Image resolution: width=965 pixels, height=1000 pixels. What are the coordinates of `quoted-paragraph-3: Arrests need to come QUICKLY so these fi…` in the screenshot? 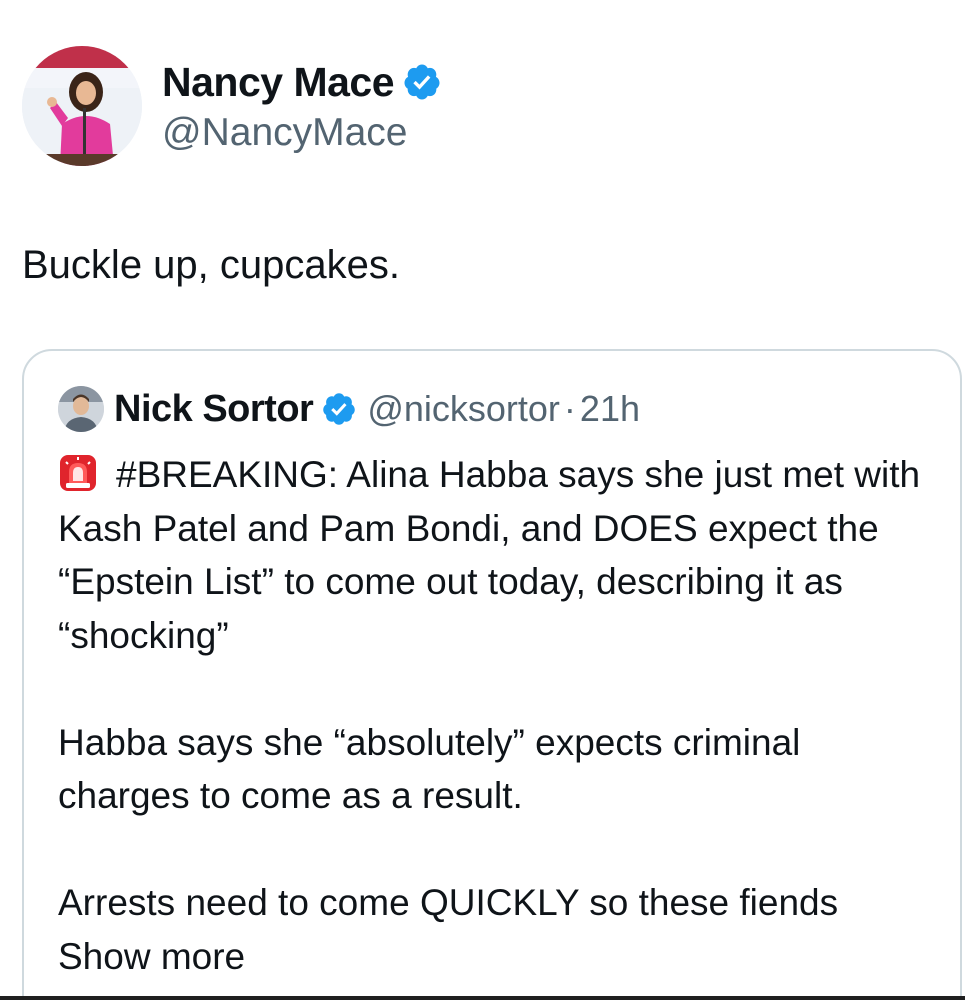 It's located at (498, 929).